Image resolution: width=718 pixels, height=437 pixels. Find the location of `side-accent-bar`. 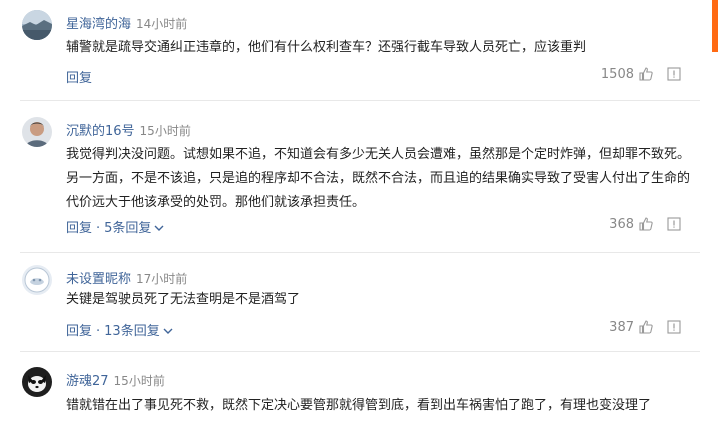

side-accent-bar is located at coordinates (715, 26).